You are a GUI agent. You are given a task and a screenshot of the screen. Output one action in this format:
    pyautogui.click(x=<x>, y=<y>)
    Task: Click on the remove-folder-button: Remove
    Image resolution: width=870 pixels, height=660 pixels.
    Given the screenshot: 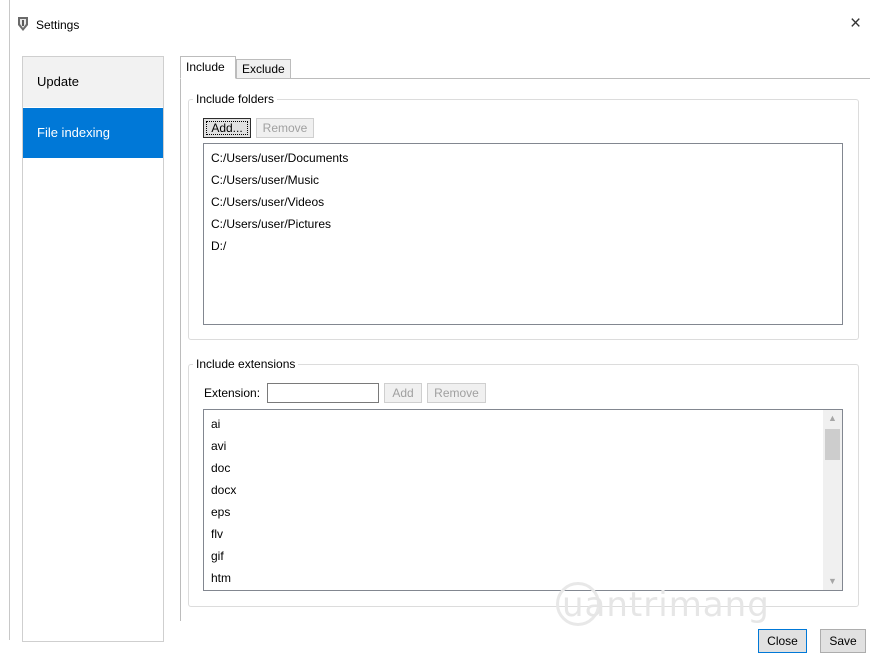 What is the action you would take?
    pyautogui.click(x=285, y=128)
    